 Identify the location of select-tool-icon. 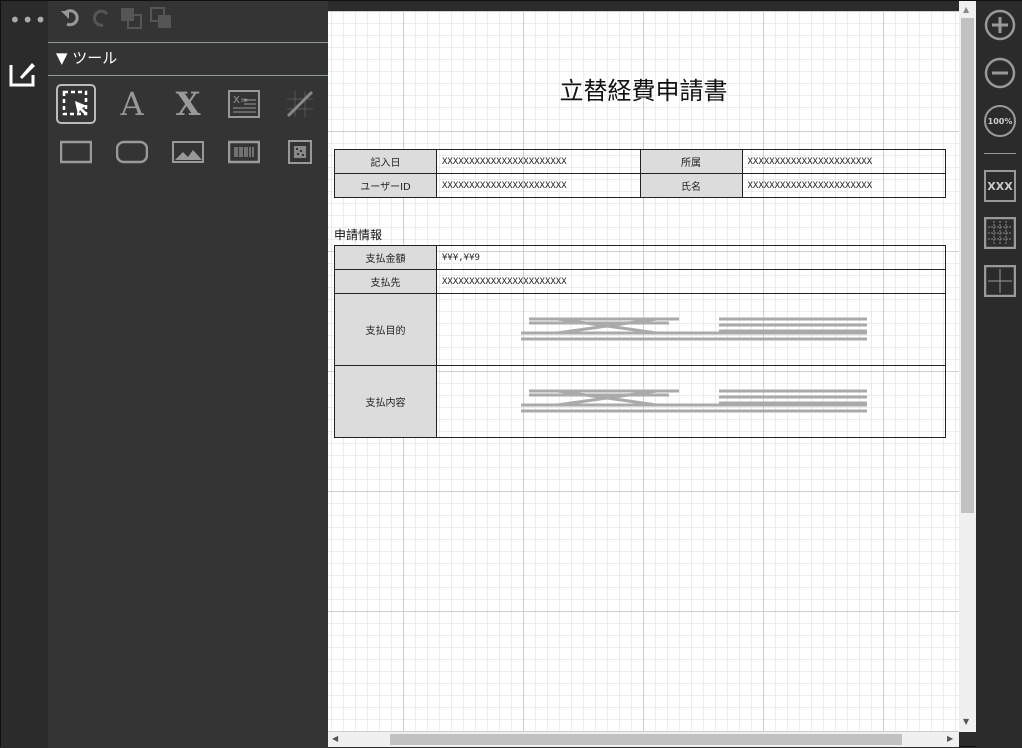
(76, 104).